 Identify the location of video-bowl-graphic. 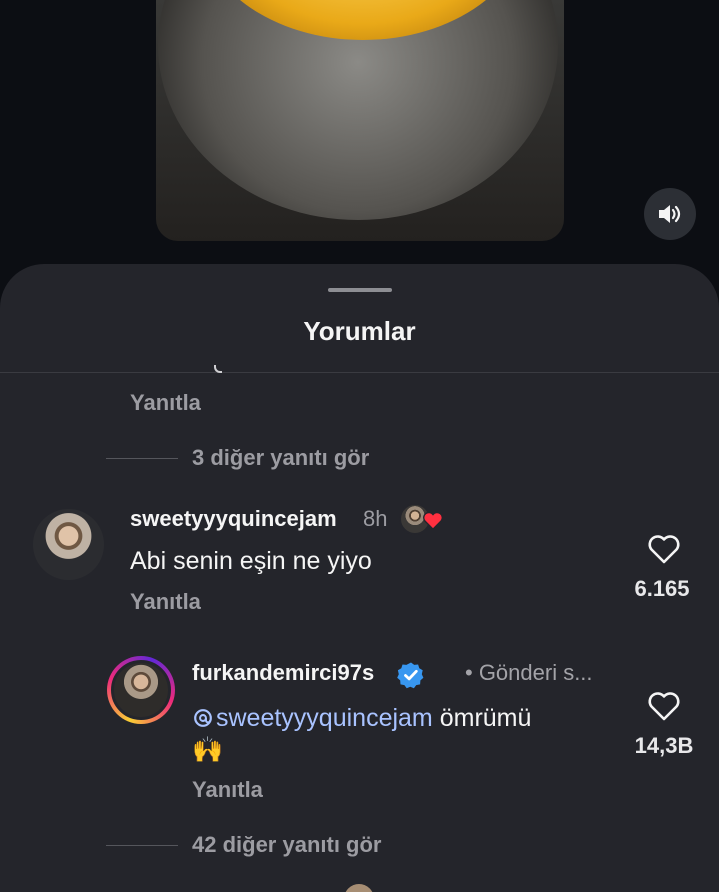
(358, 110).